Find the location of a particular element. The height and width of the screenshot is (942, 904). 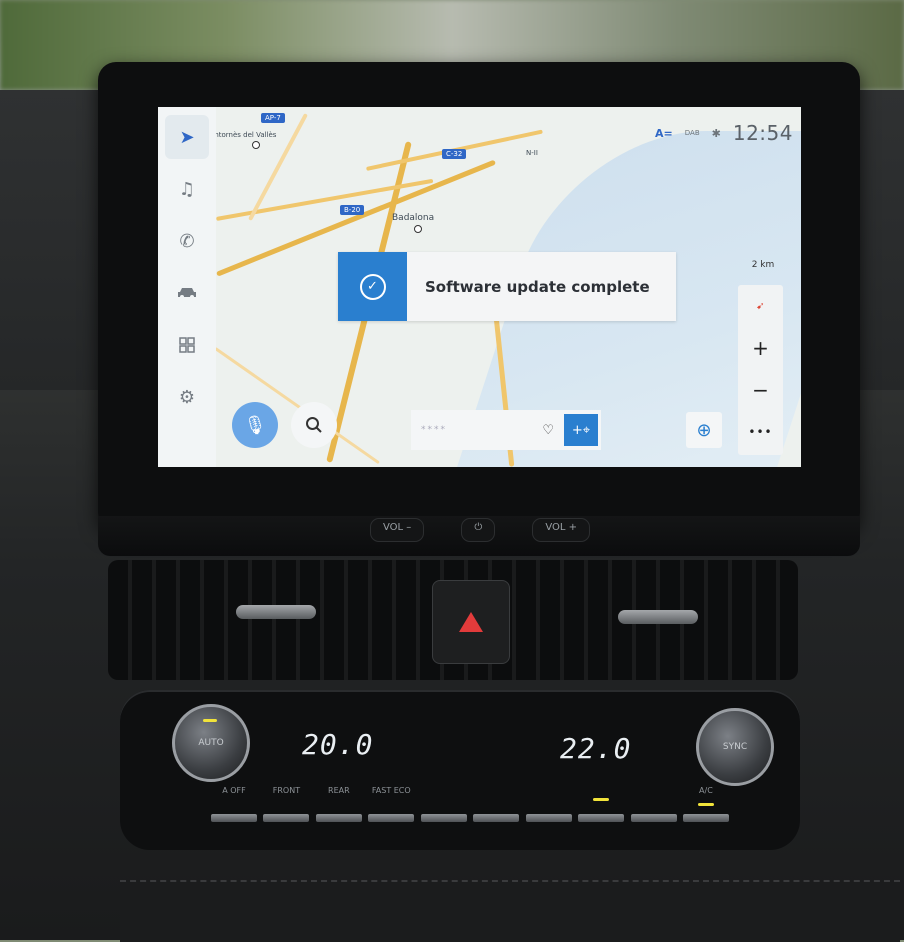

hardware-button-row: VOL – ⏻ VOL + is located at coordinates (480, 530).